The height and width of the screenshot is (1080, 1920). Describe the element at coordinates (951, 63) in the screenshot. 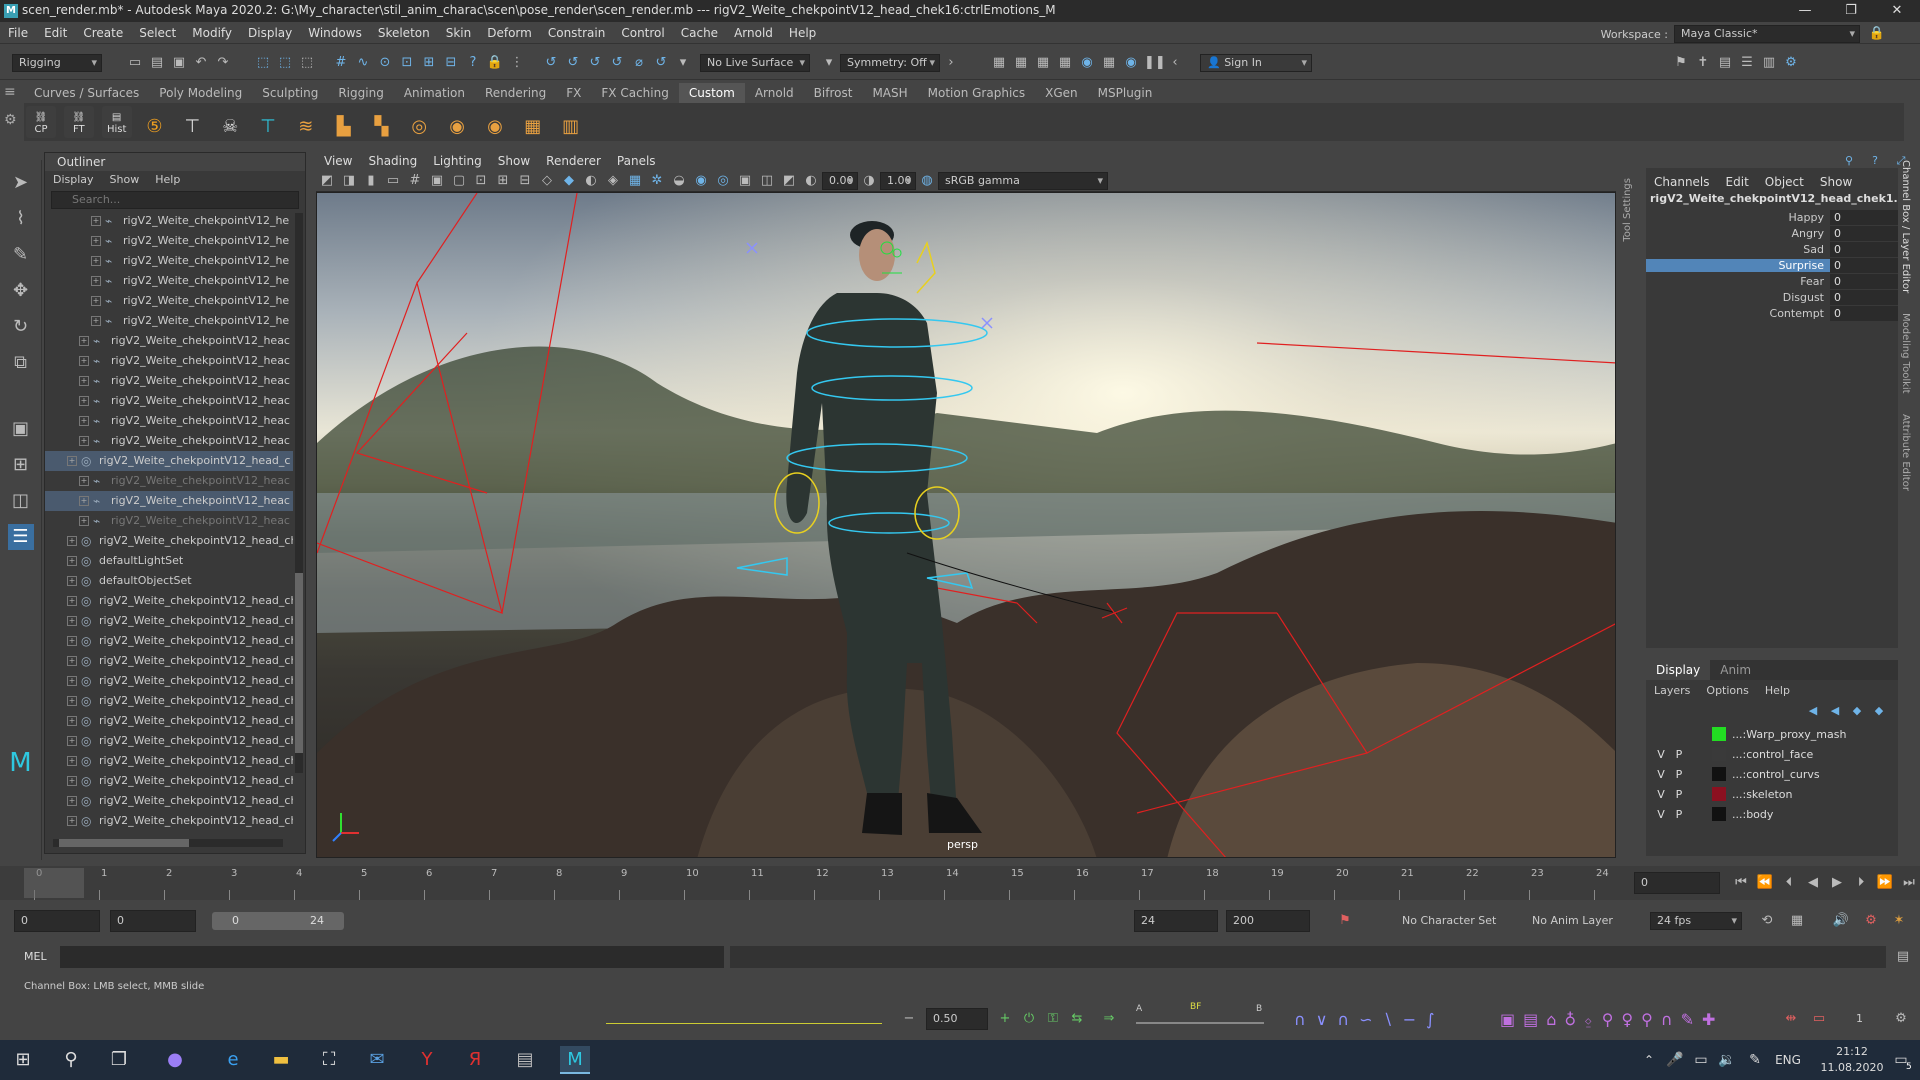

I see `arrow-right-icon: ›` at that location.